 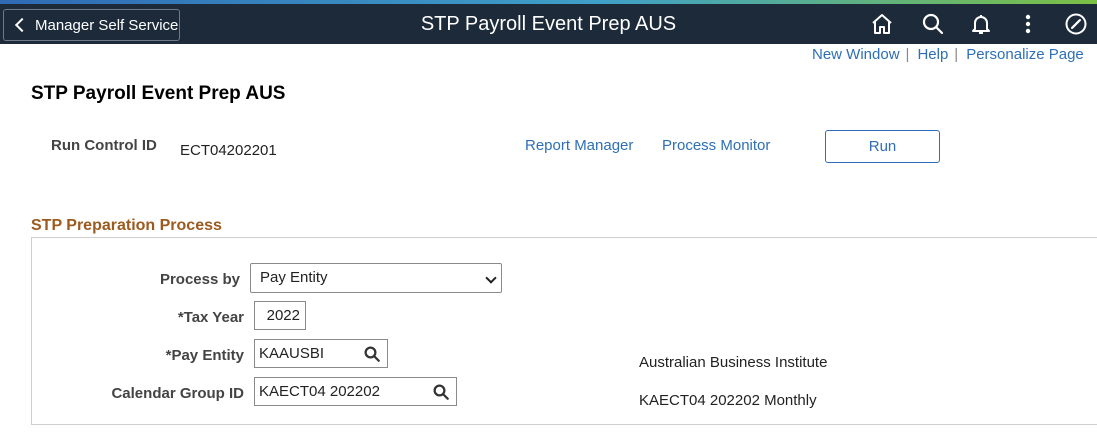 I want to click on personalize-page-link: Personalize Page, so click(x=1025, y=54).